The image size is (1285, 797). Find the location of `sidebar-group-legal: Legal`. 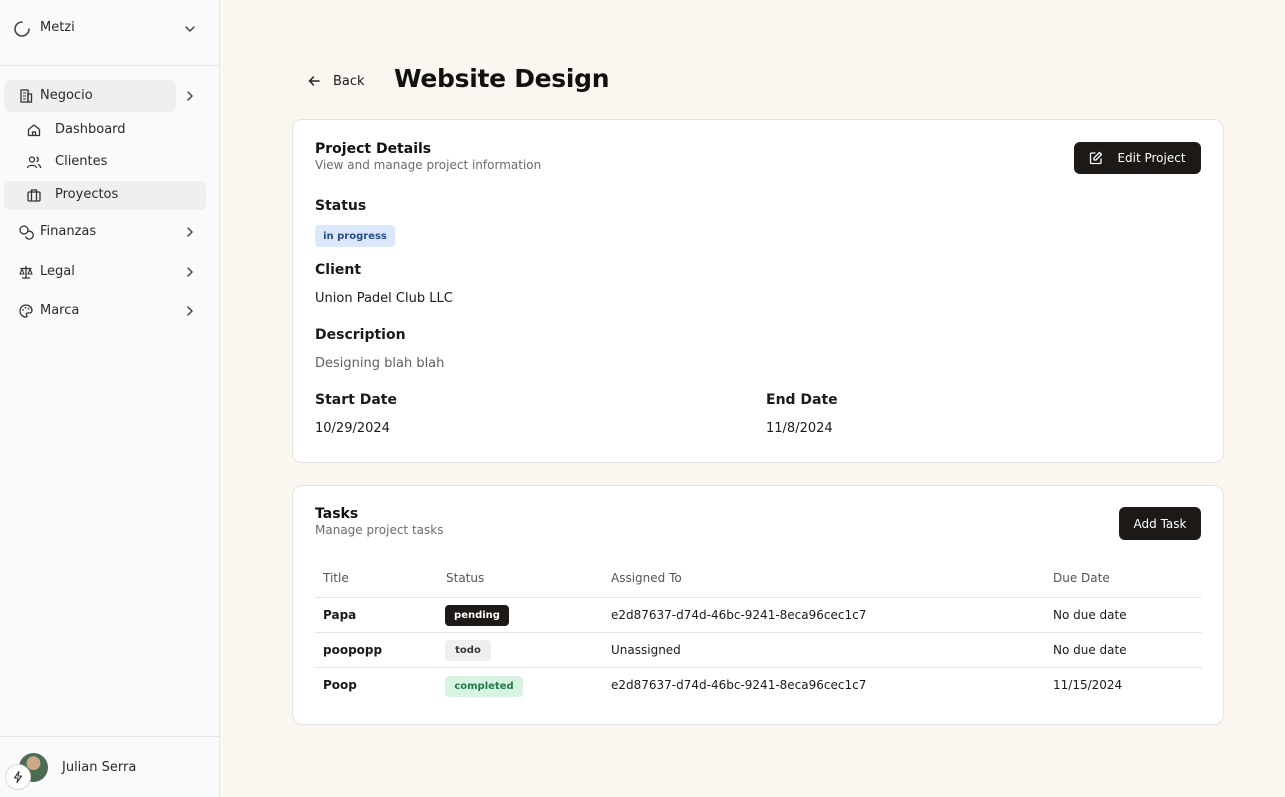

sidebar-group-legal: Legal is located at coordinates (98, 272).